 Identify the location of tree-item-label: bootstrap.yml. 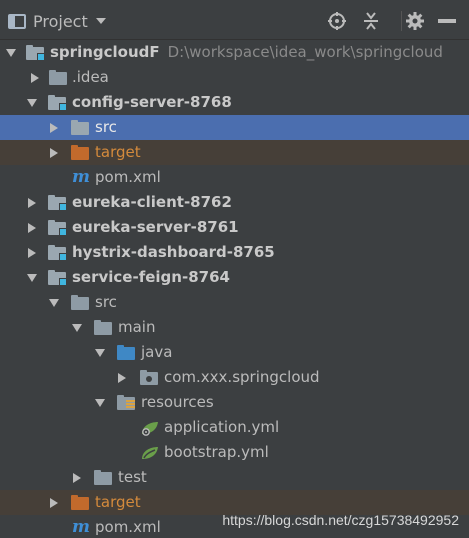
(216, 452).